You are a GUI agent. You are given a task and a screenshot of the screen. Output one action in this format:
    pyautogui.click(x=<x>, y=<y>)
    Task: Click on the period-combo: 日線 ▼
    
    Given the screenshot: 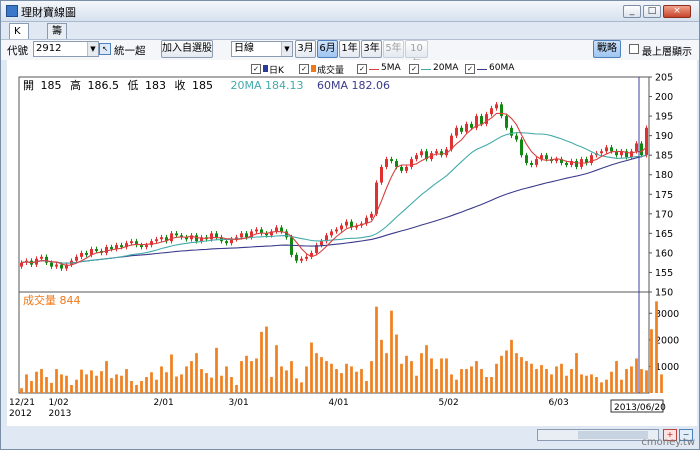 What is the action you would take?
    pyautogui.click(x=262, y=49)
    